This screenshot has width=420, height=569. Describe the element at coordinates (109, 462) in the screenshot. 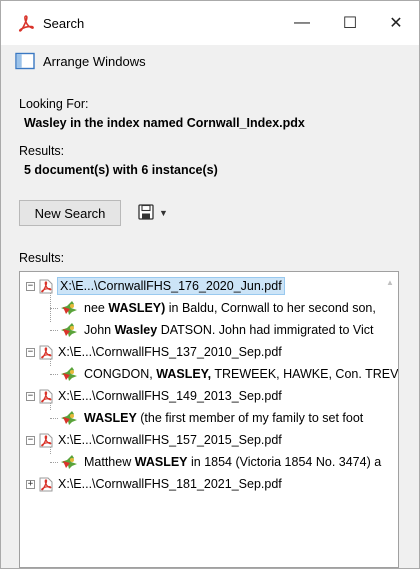

I see `hit-context-before: Matthew` at that location.